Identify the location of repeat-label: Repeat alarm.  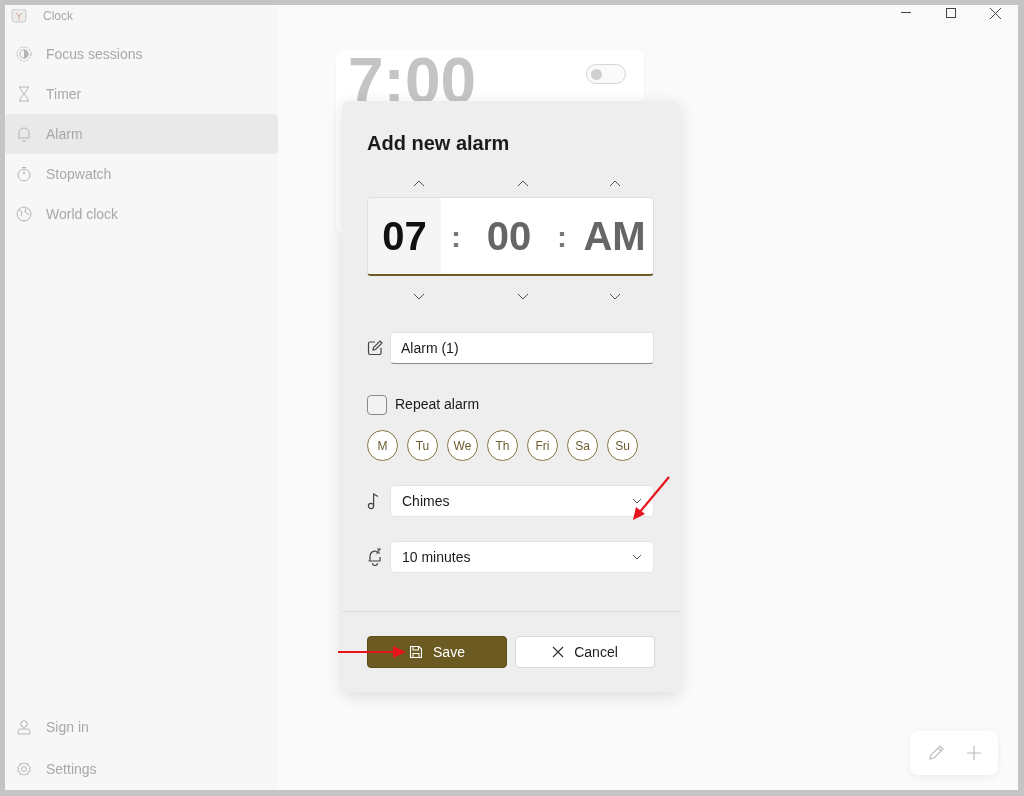
(437, 404).